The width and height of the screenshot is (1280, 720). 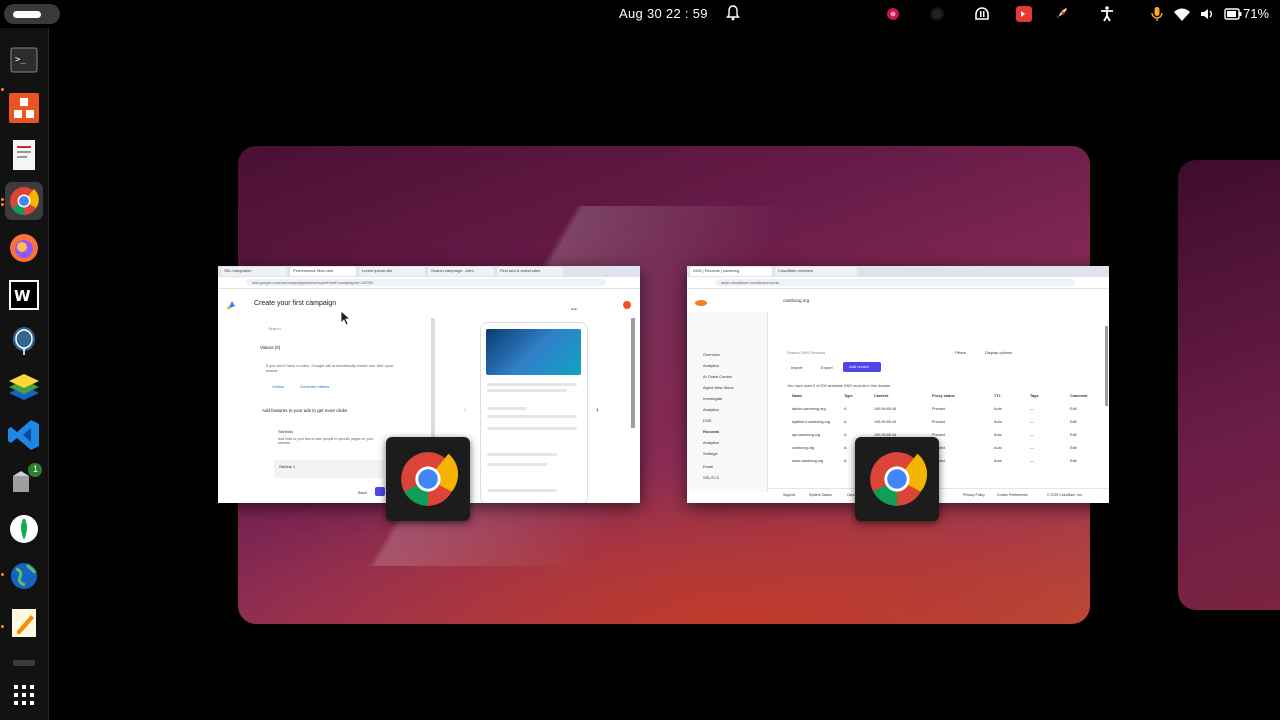 I want to click on search-field: Search, so click(x=274, y=328).